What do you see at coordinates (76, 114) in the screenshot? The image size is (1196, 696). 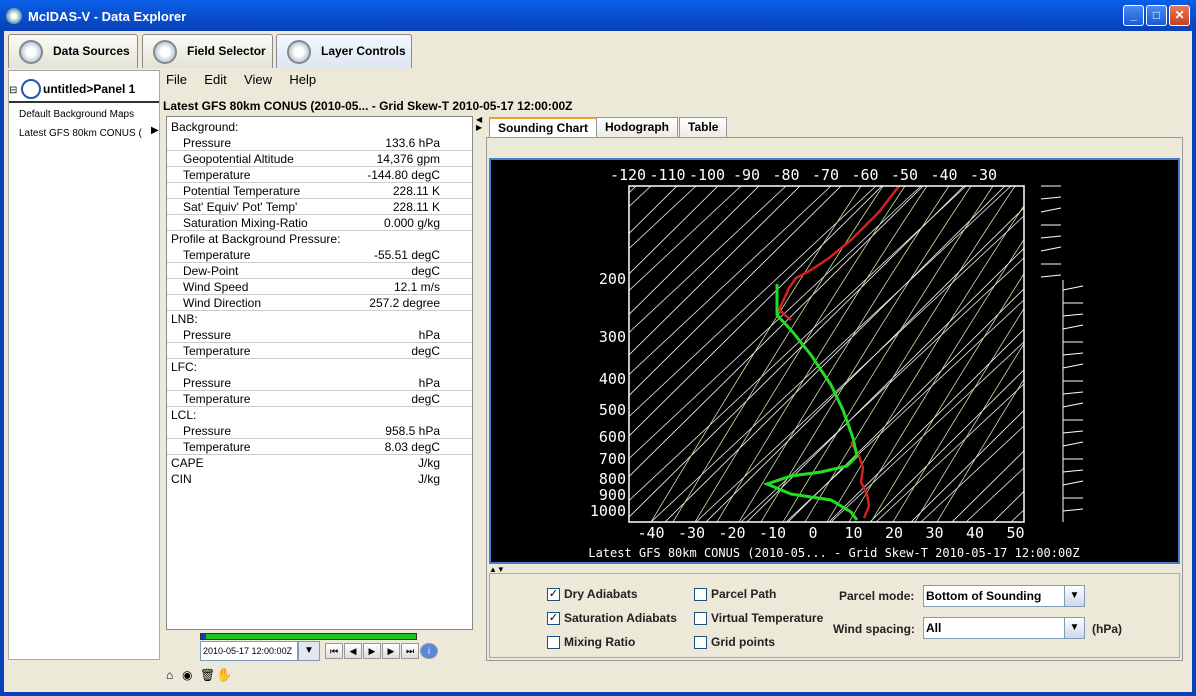 I see `tree-item-background-maps: Default Background Maps` at bounding box center [76, 114].